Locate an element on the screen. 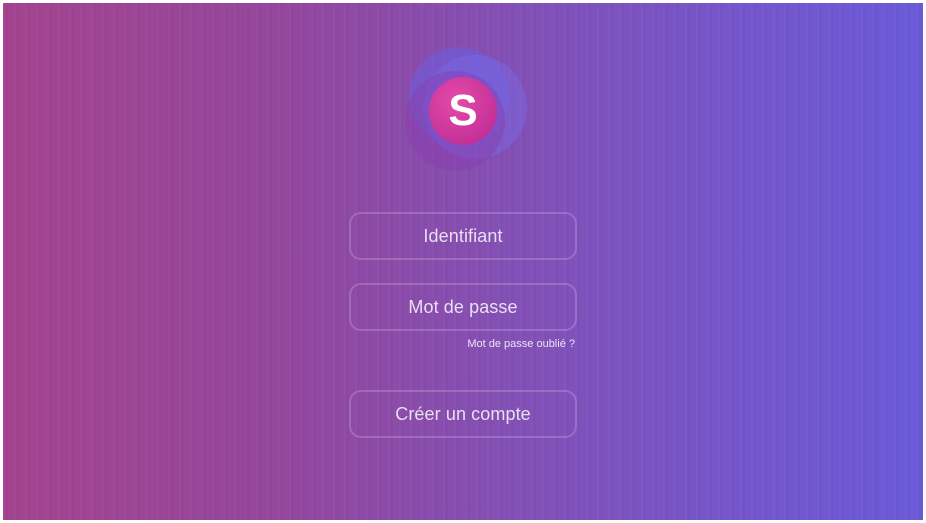 The width and height of the screenshot is (926, 523). username-input: Identifiant is located at coordinates (463, 236).